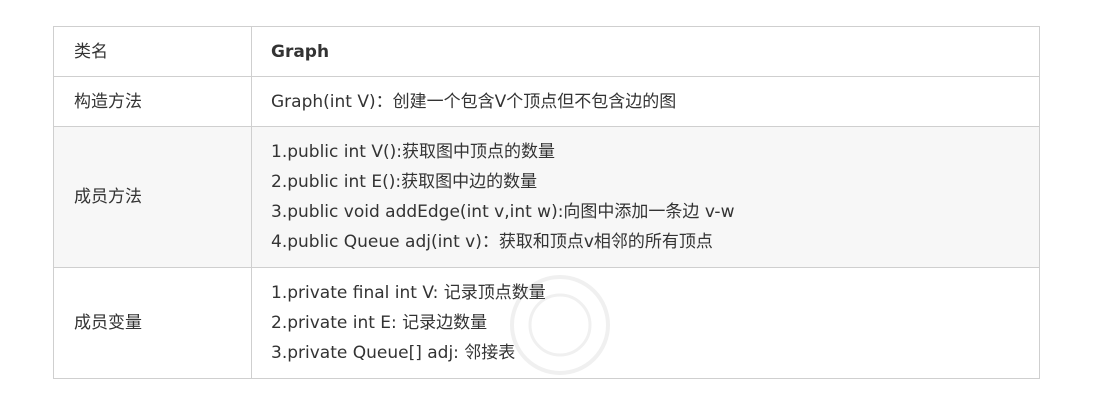  Describe the element at coordinates (645, 51) in the screenshot. I see `class-name-value: Graph` at that location.